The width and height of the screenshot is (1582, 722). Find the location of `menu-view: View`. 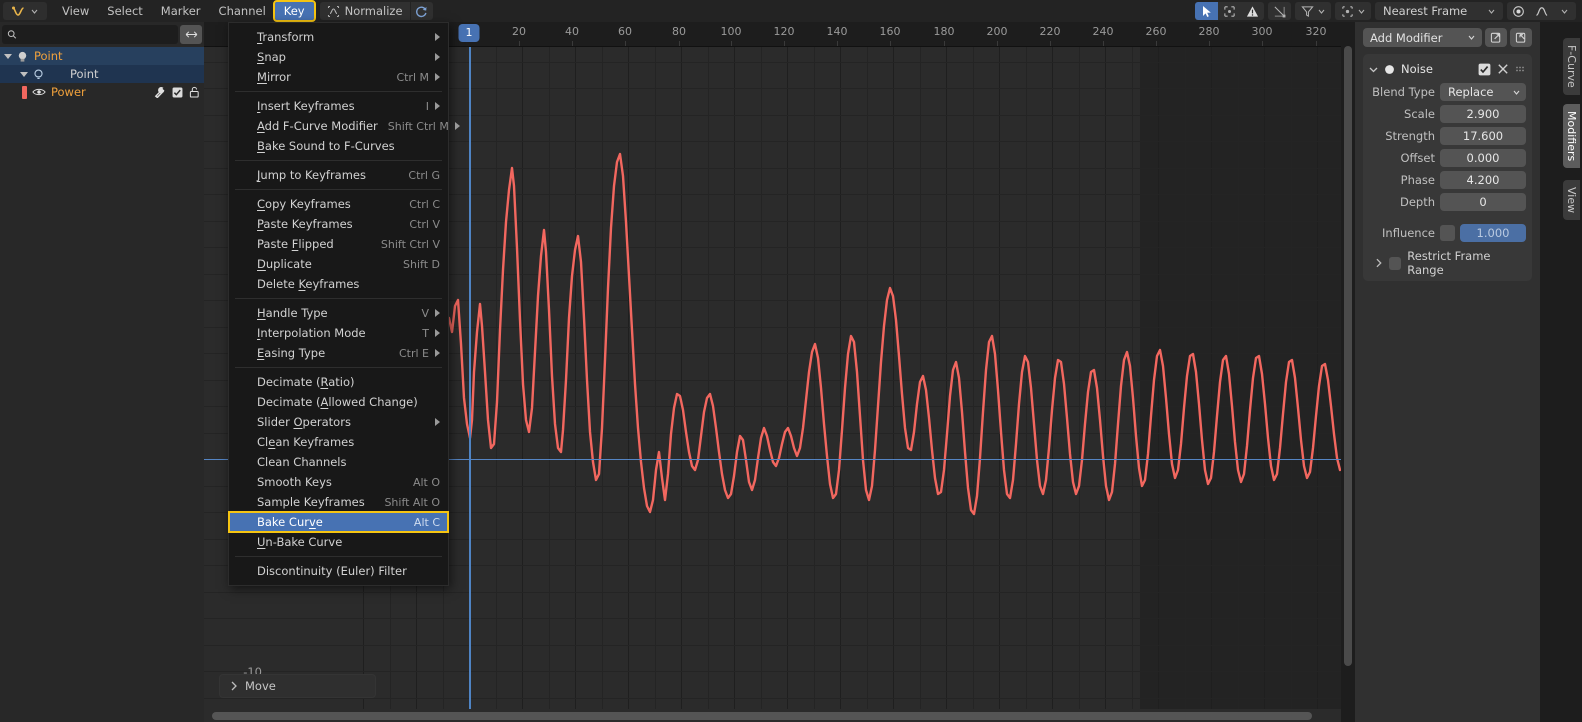

menu-view: View is located at coordinates (75, 11).